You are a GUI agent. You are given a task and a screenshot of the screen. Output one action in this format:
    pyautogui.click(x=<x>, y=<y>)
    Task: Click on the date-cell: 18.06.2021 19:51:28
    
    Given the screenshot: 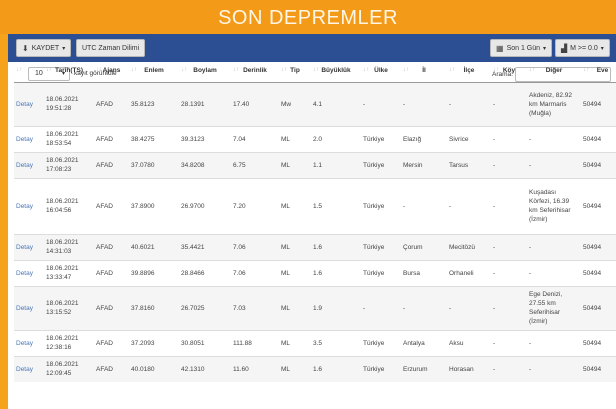 What is the action you would take?
    pyautogui.click(x=69, y=103)
    